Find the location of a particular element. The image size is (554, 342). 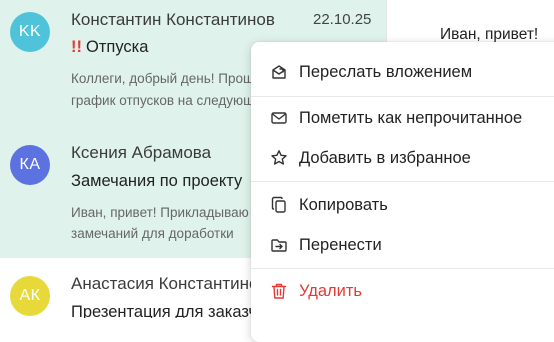

avatar: КА is located at coordinates (30, 165).